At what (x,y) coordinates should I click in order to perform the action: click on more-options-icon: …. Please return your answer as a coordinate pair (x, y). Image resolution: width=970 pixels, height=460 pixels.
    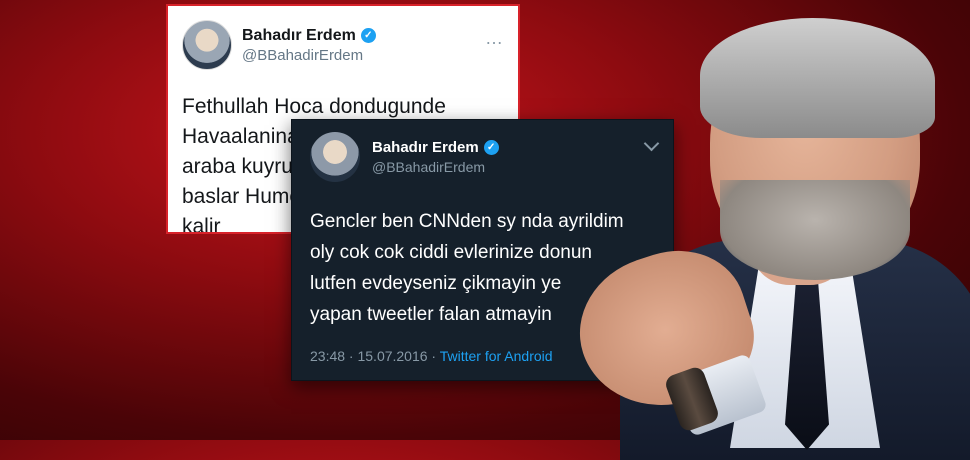
    Looking at the image, I should click on (494, 38).